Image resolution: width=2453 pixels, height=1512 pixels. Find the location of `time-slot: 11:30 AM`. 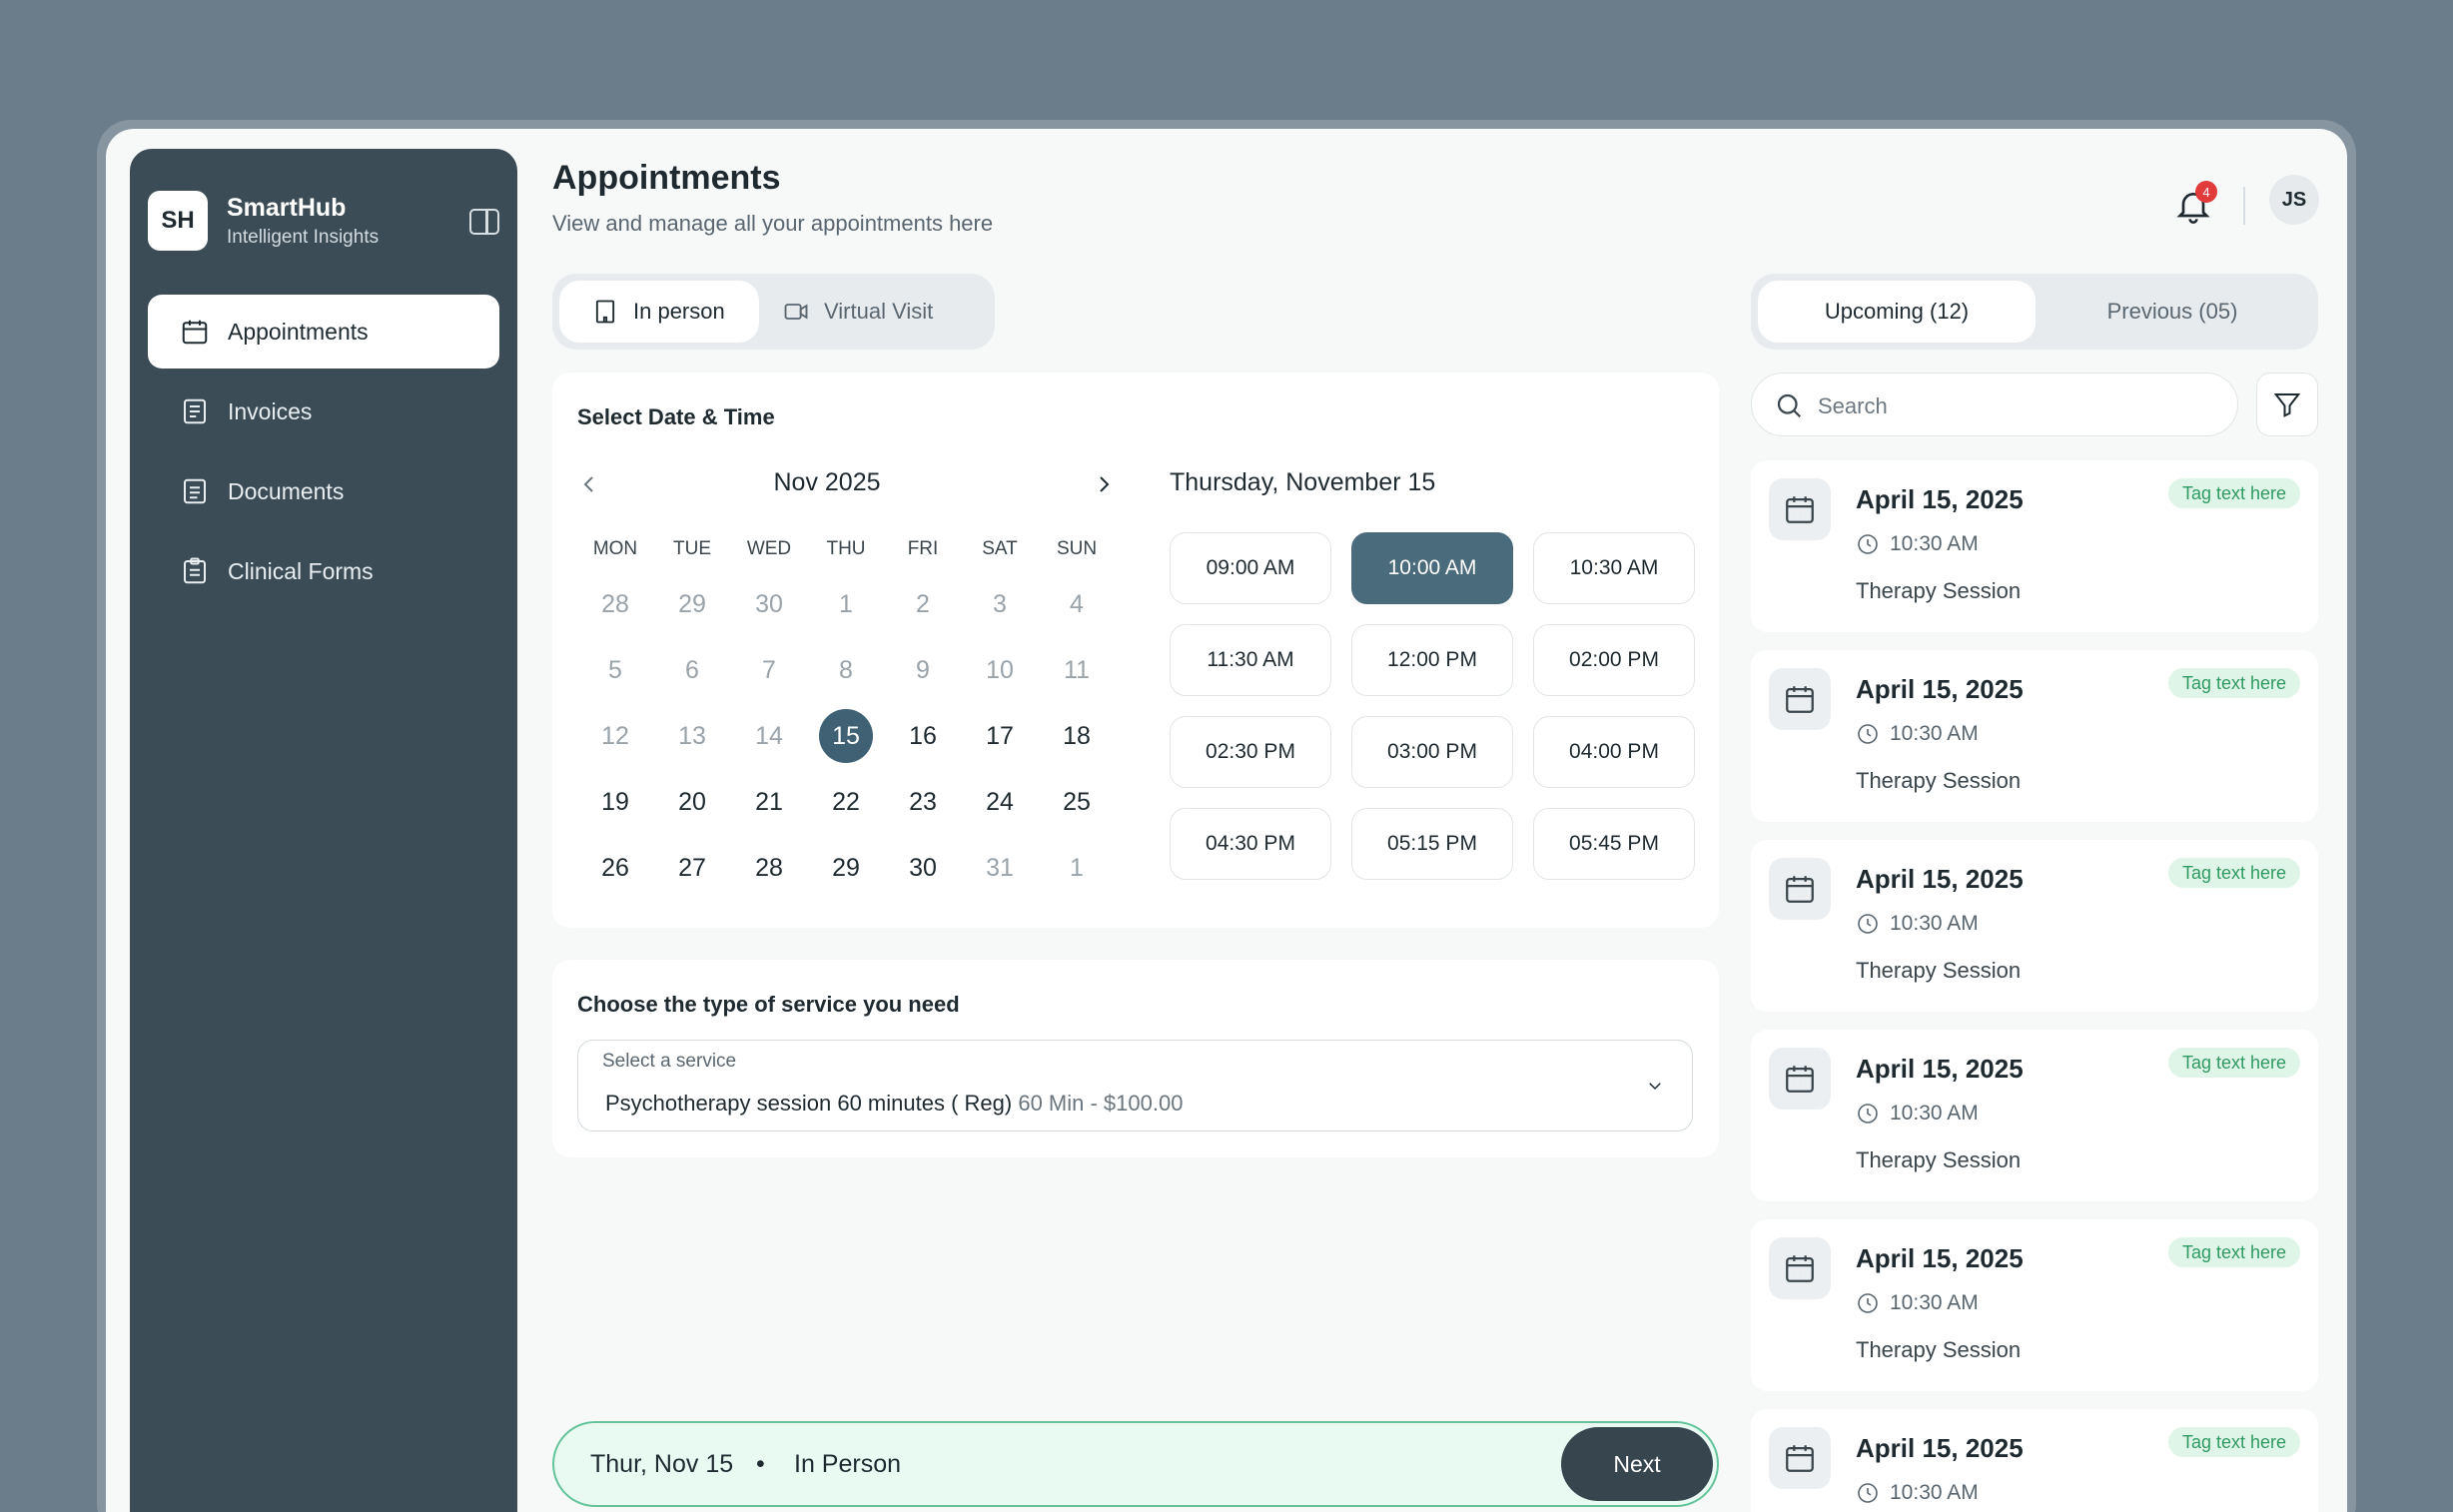

time-slot: 11:30 AM is located at coordinates (1250, 660).